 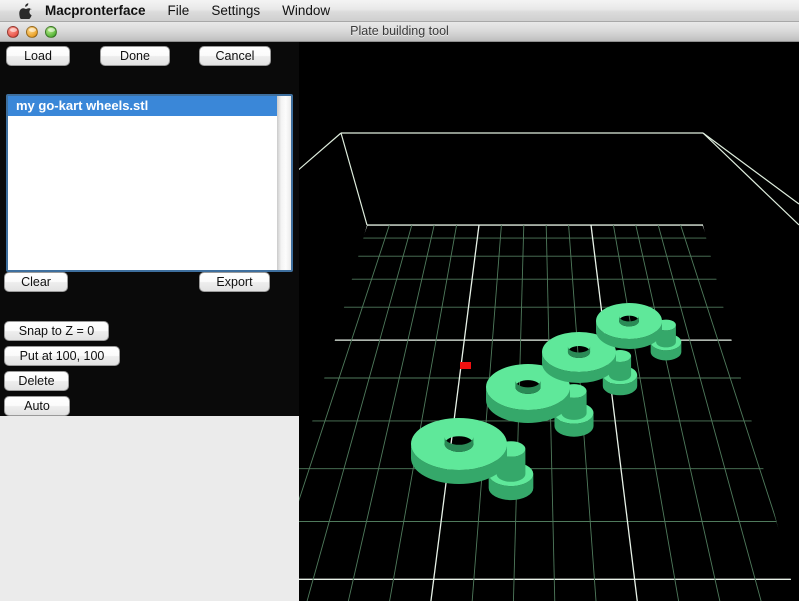 What do you see at coordinates (235, 10) in the screenshot?
I see `menu-item-settings: Settings` at bounding box center [235, 10].